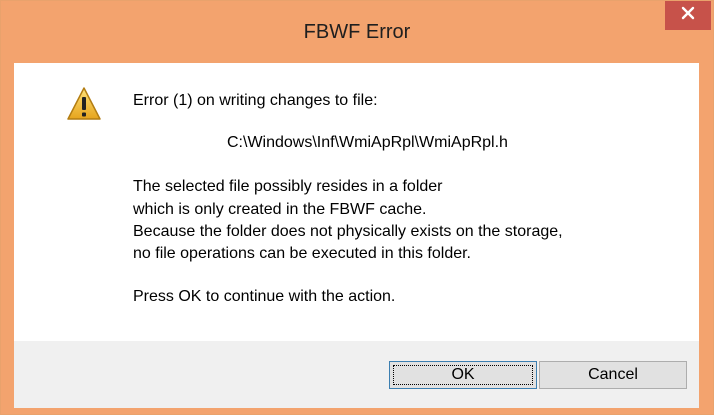 Image resolution: width=714 pixels, height=415 pixels. I want to click on cancel-label: Cancel, so click(613, 374).